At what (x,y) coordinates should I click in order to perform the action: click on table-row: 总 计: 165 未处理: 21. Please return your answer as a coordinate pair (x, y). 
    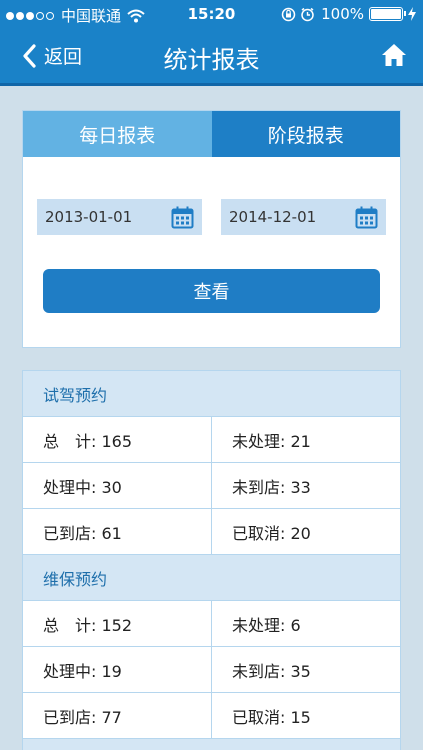
    Looking at the image, I should click on (211, 440).